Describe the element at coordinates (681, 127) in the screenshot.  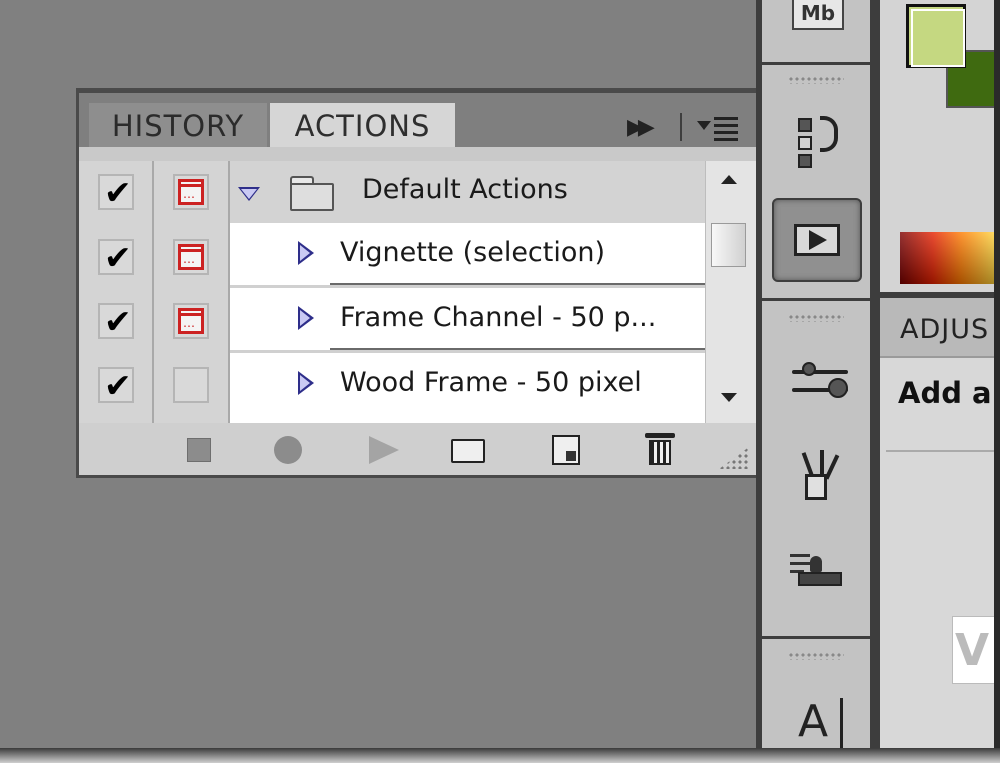
I see `tab-bar-separator` at that location.